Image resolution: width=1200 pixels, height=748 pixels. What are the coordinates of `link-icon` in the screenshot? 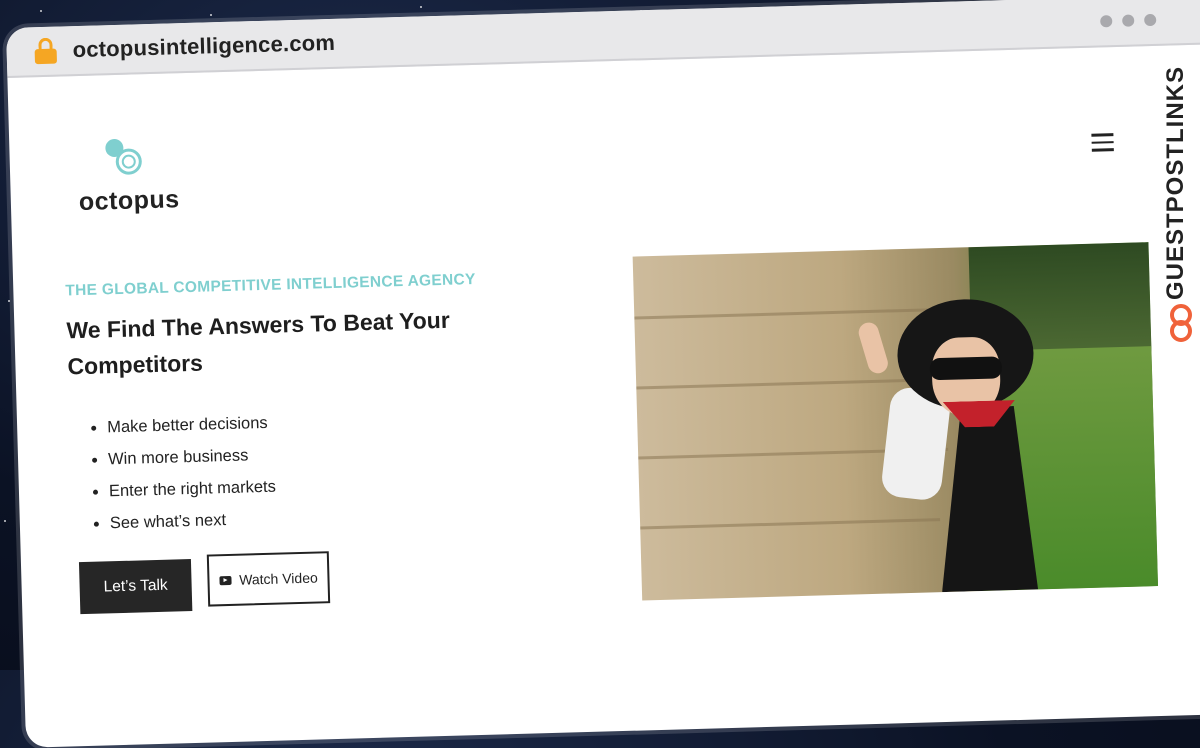 It's located at (1181, 326).